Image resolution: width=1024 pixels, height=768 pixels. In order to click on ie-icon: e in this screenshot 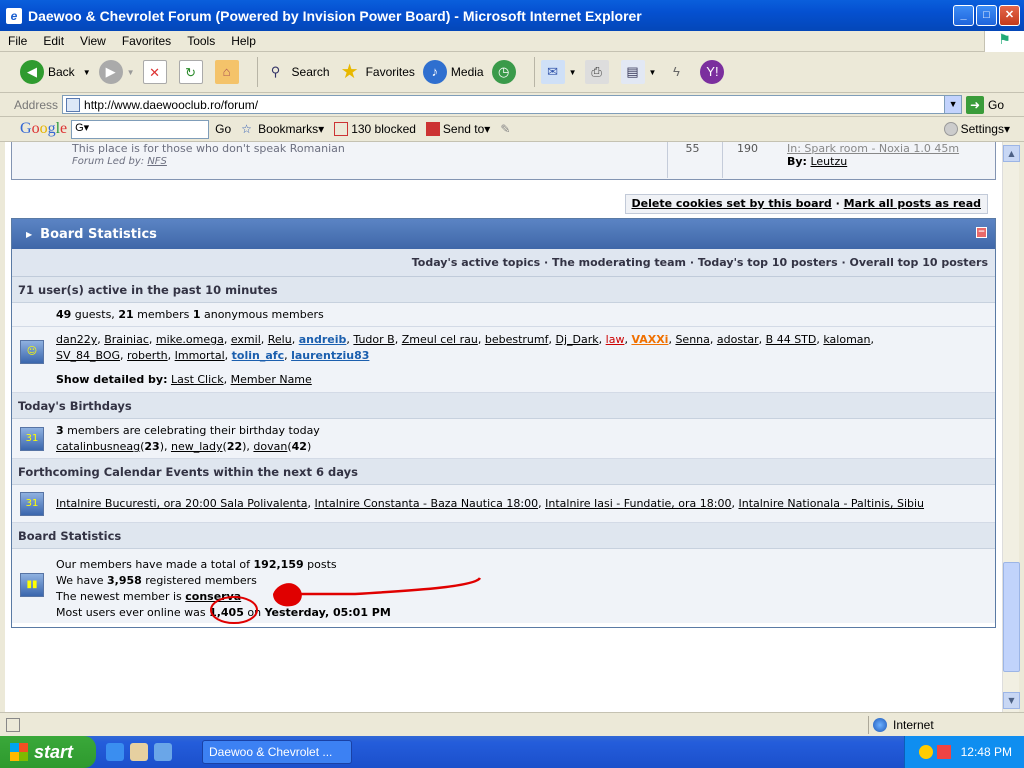, I will do `click(14, 15)`.